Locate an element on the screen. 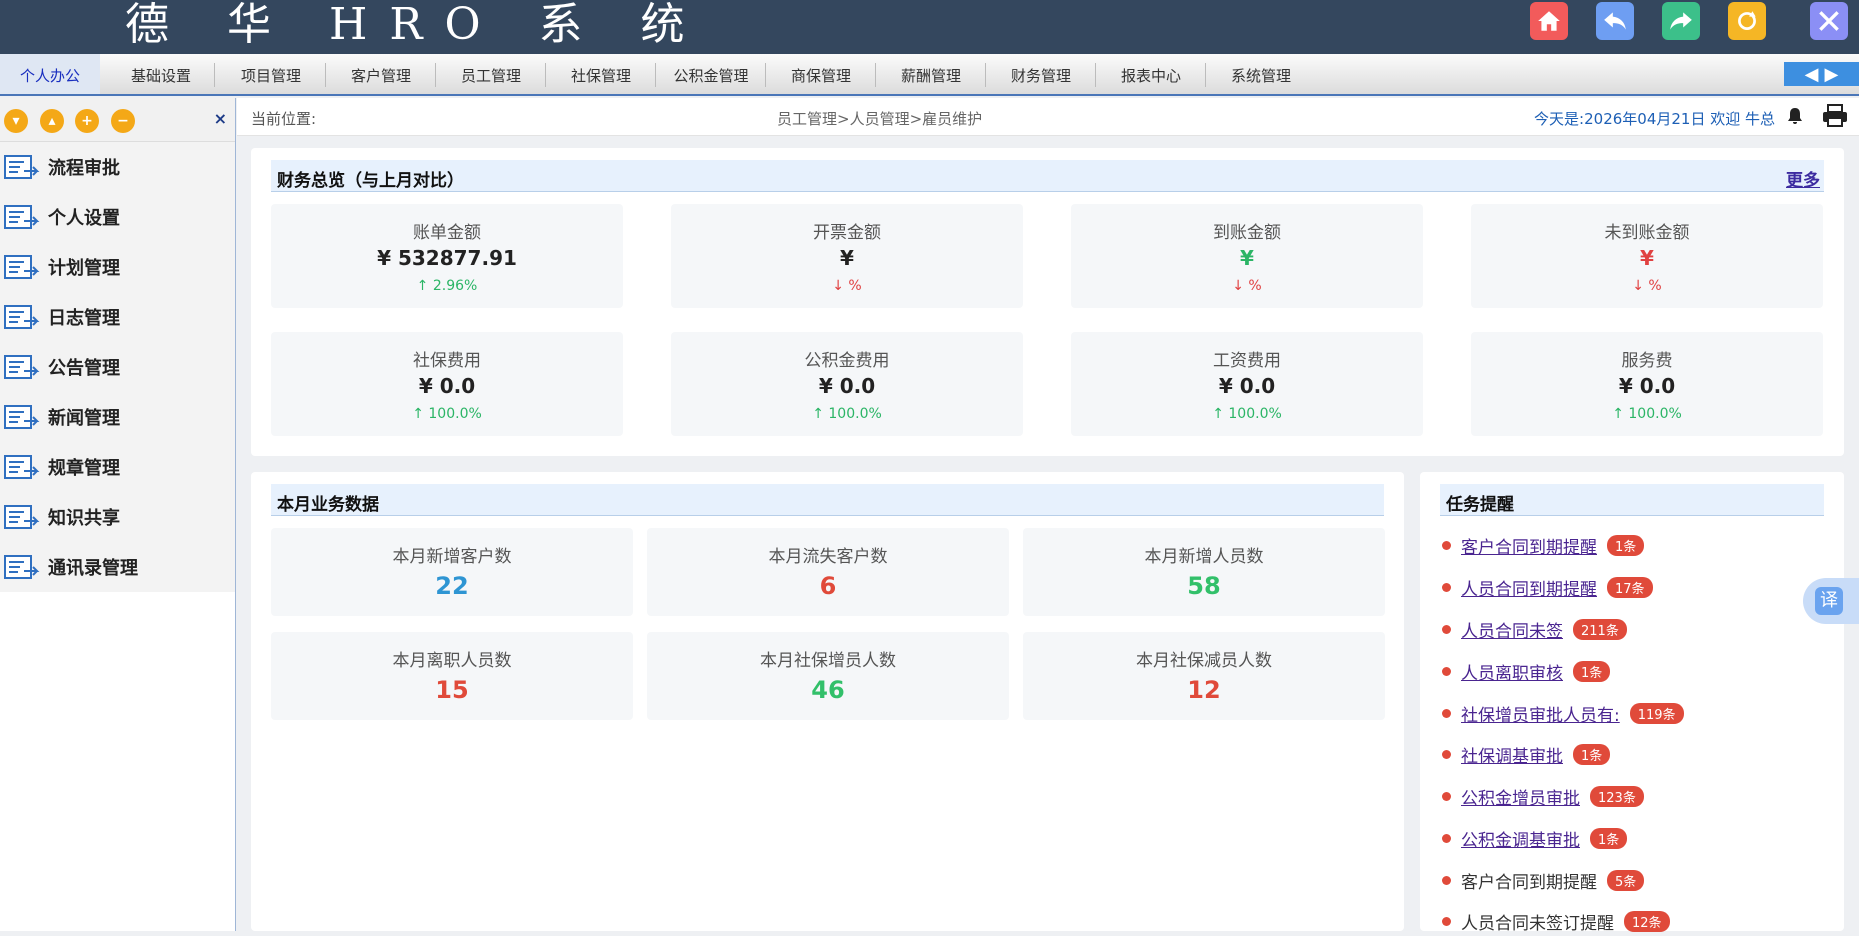 Image resolution: width=1859 pixels, height=936 pixels. count-badge: 5条 is located at coordinates (1626, 880).